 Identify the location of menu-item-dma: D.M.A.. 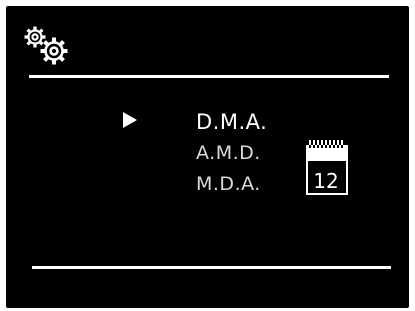
(251, 122).